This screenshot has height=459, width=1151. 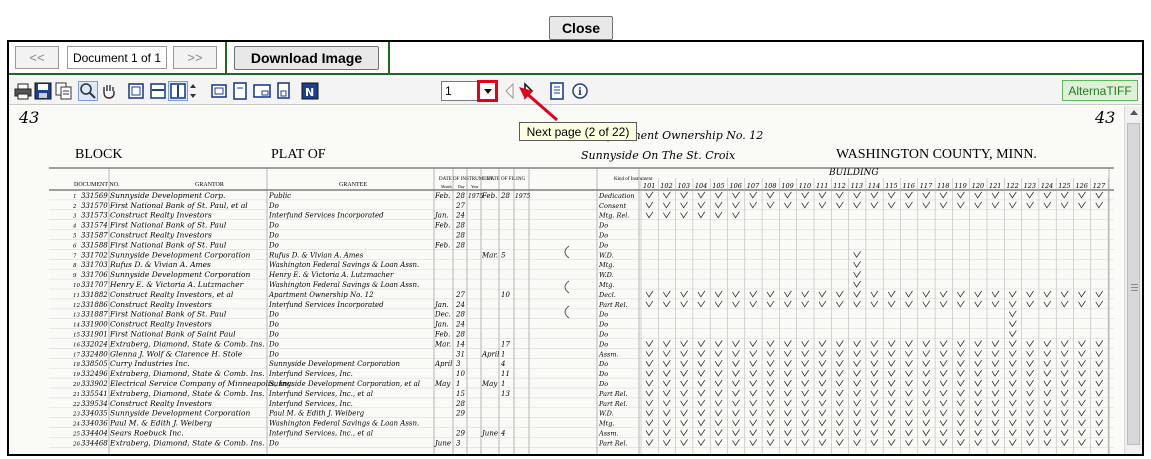 What do you see at coordinates (240, 91) in the screenshot?
I see `page-icon` at bounding box center [240, 91].